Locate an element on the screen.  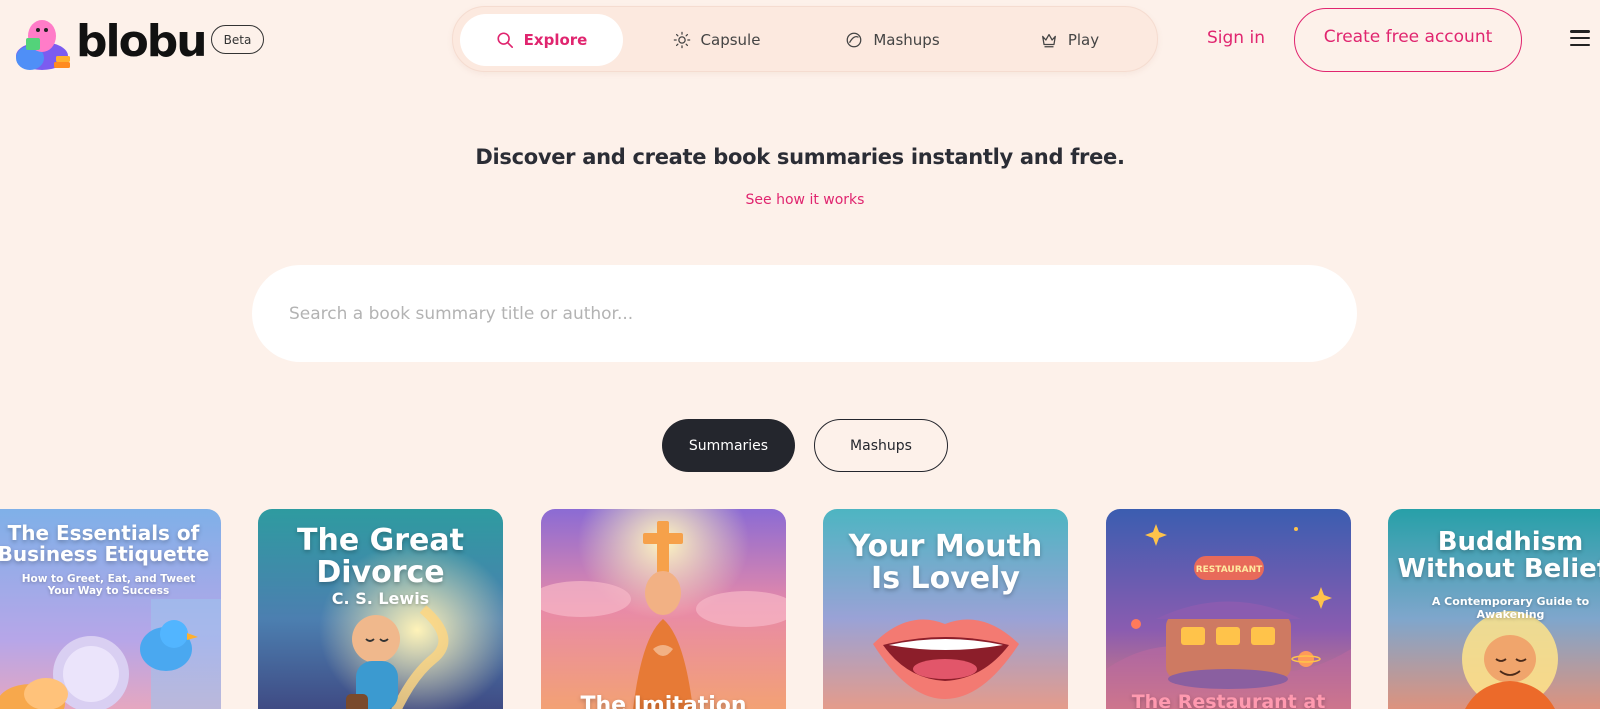
book-card: RESTAURANT The Restaurant at is located at coordinates (1228, 609).